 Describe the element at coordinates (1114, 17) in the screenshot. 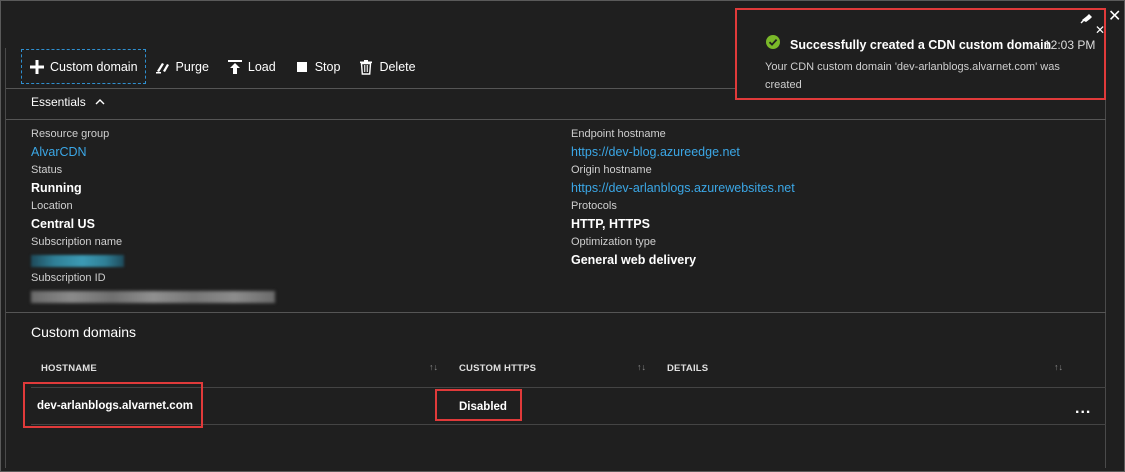

I see `close-icon: ✕` at that location.